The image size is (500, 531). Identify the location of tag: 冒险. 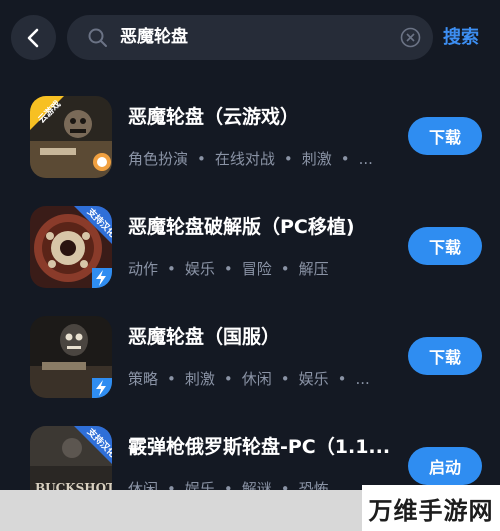
(256, 269).